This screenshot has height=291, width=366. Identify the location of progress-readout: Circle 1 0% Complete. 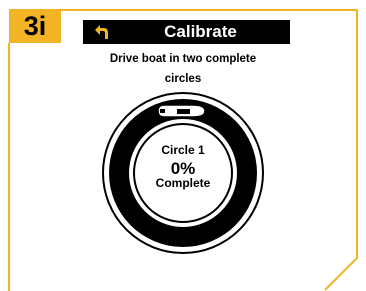
(183, 166).